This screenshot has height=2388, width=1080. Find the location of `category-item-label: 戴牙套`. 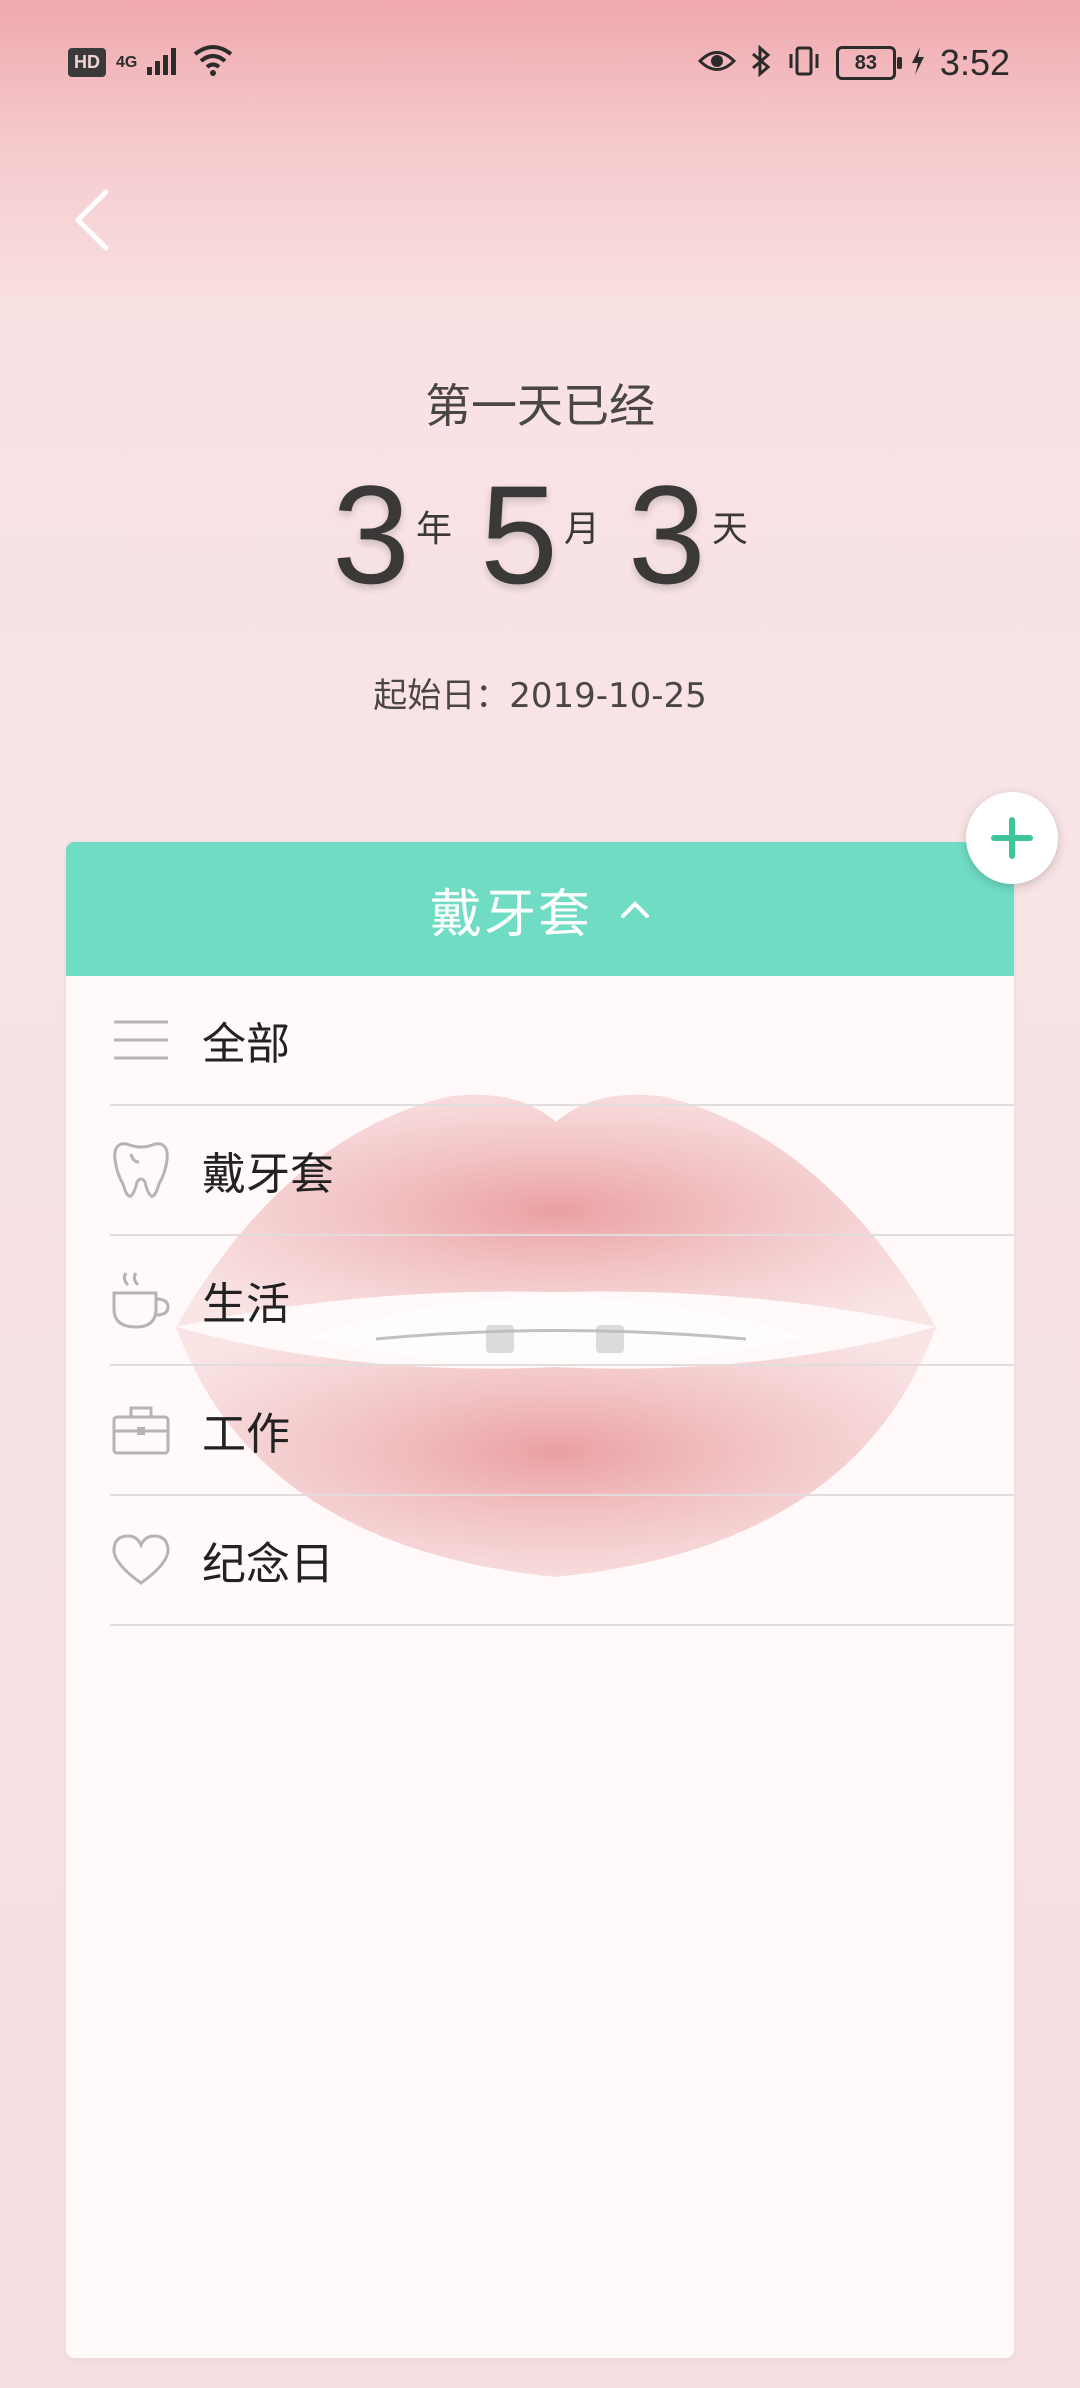

category-item-label: 戴牙套 is located at coordinates (268, 1174).